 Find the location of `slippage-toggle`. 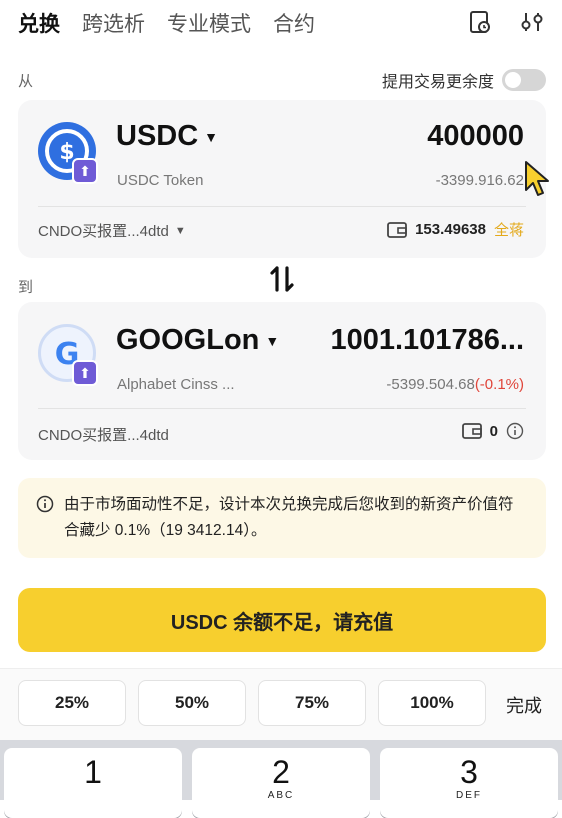

slippage-toggle is located at coordinates (524, 80).